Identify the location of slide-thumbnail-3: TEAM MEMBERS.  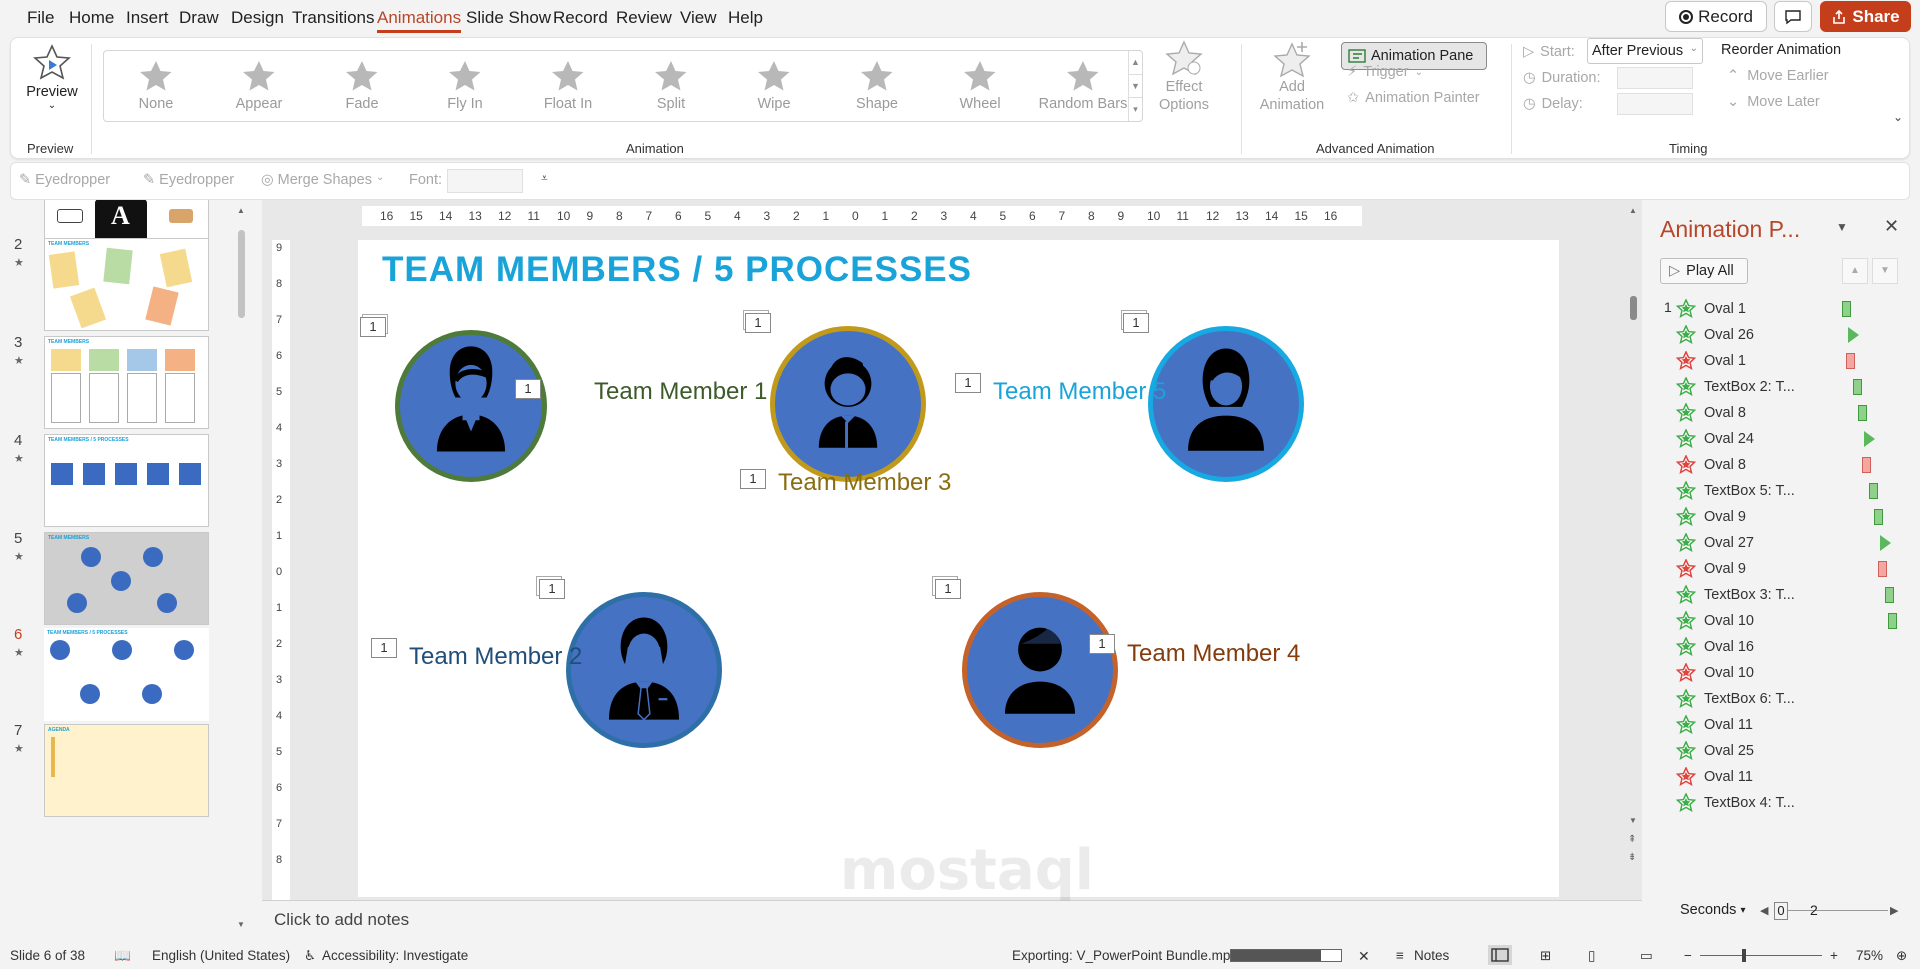
(126, 382).